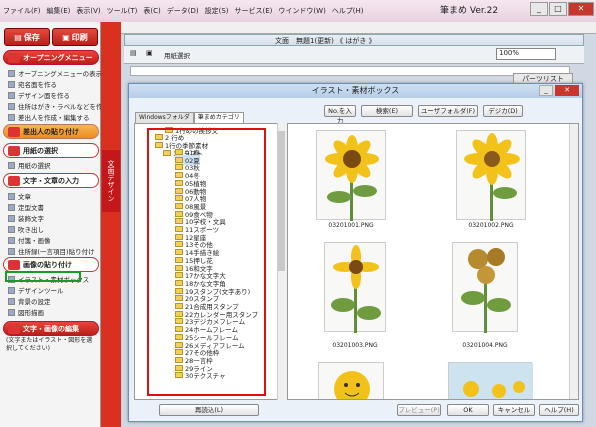 This screenshot has height=427, width=596. What do you see at coordinates (151, 11) in the screenshot?
I see `menu-table: 表(C)` at bounding box center [151, 11].